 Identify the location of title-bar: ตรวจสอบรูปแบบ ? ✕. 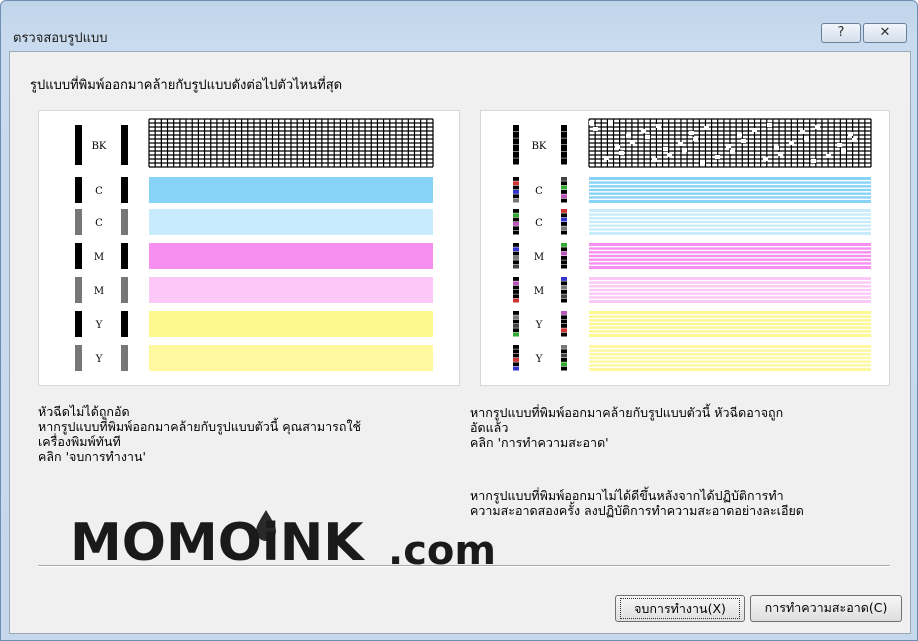
(459, 23).